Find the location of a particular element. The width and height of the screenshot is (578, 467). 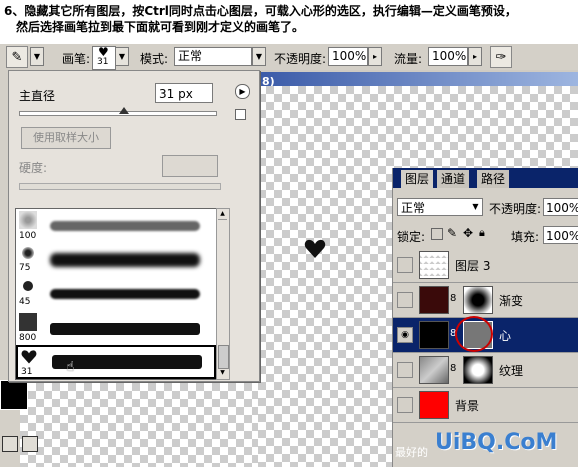

highlight-circle is located at coordinates (474, 334).